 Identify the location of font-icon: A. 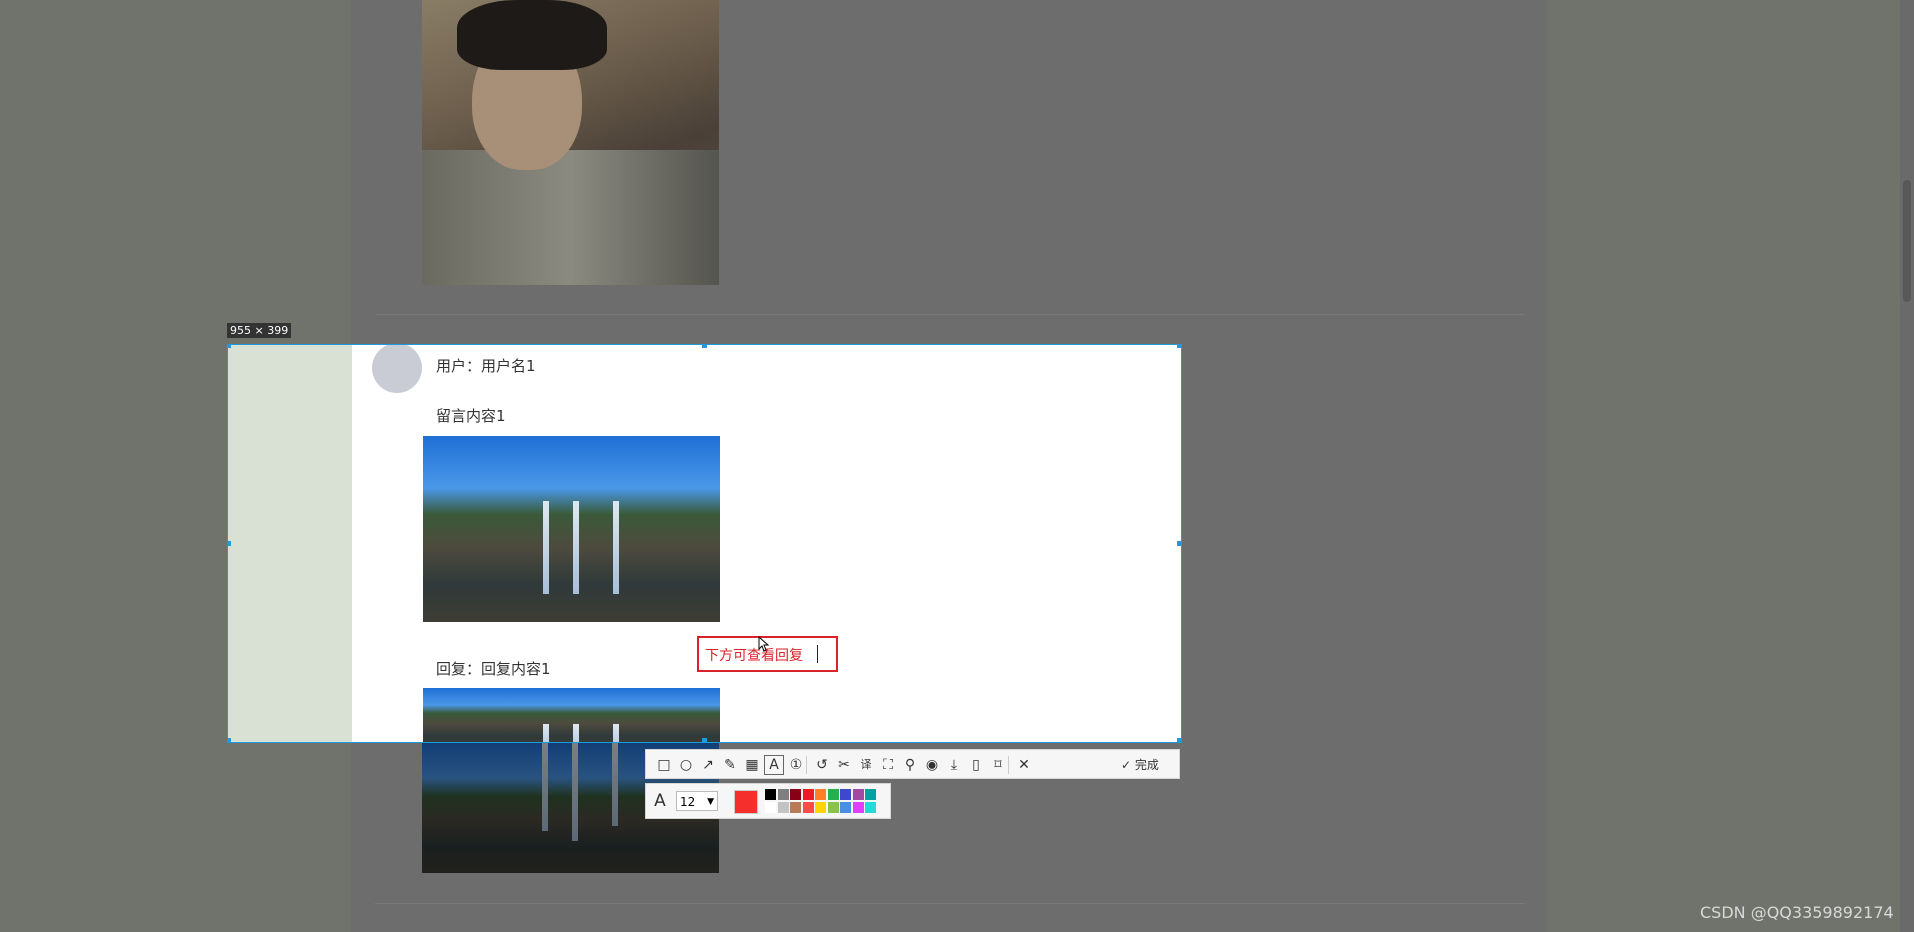
(660, 801).